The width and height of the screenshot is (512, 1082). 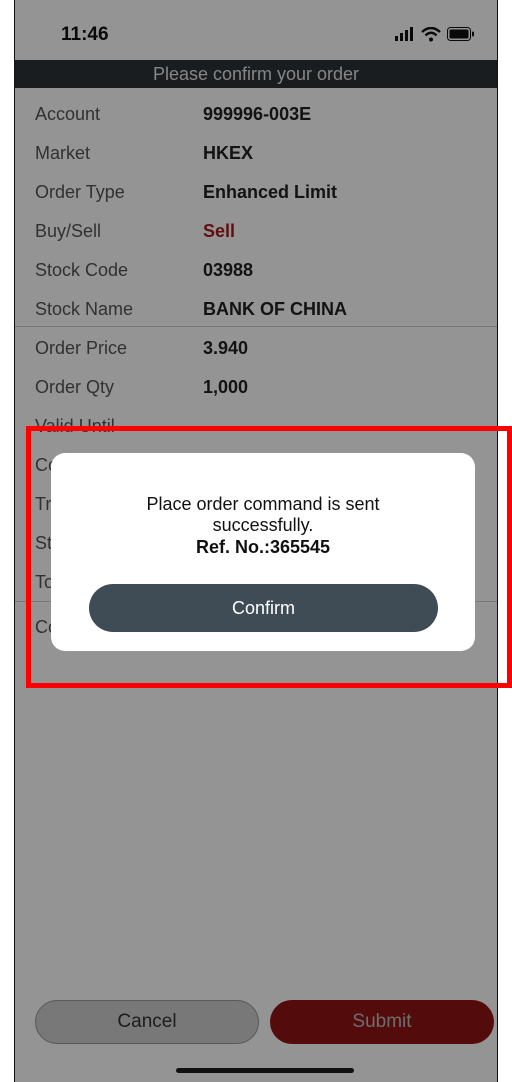 I want to click on dialog-ref-number: Ref. No.:365545, so click(x=263, y=547).